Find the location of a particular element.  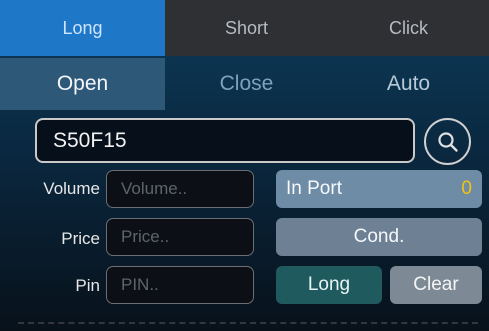

tab-short: Short is located at coordinates (246, 28).